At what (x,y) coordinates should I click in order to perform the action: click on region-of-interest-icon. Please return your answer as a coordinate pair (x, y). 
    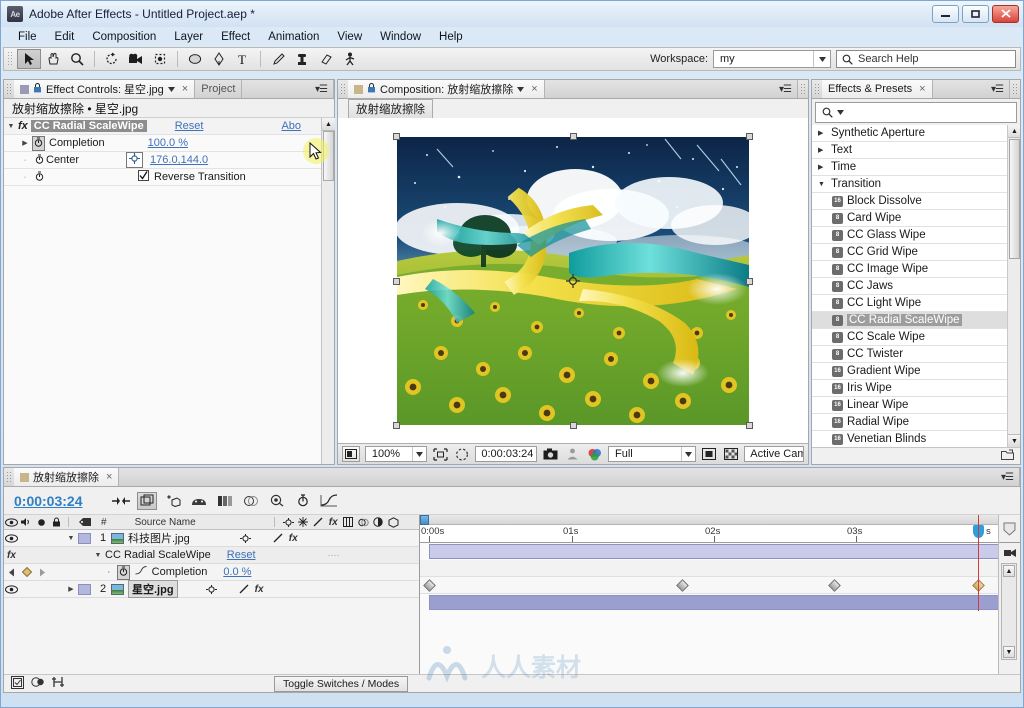
    Looking at the image, I should click on (440, 454).